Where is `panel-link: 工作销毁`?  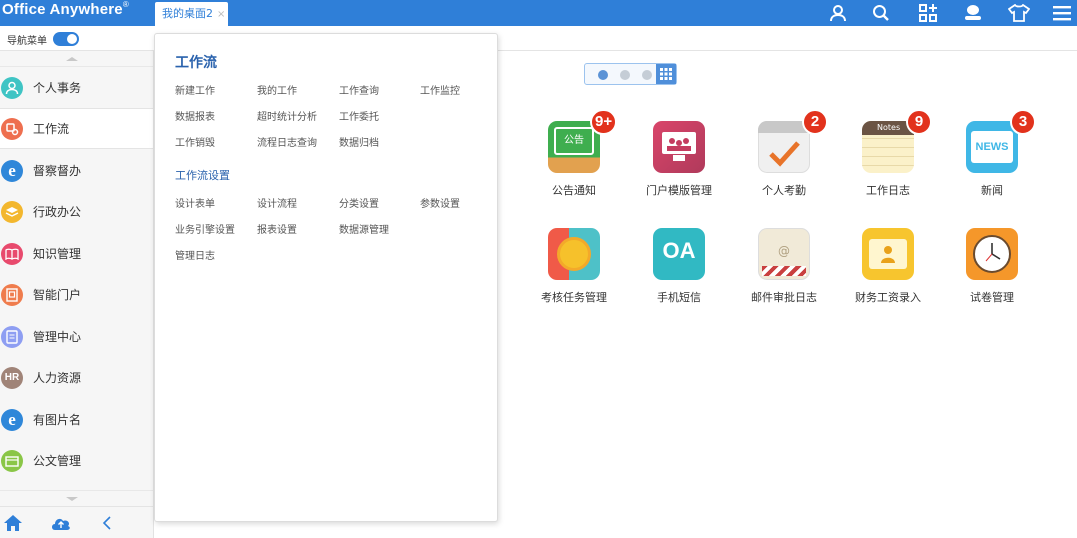 panel-link: 工作销毁 is located at coordinates (195, 141).